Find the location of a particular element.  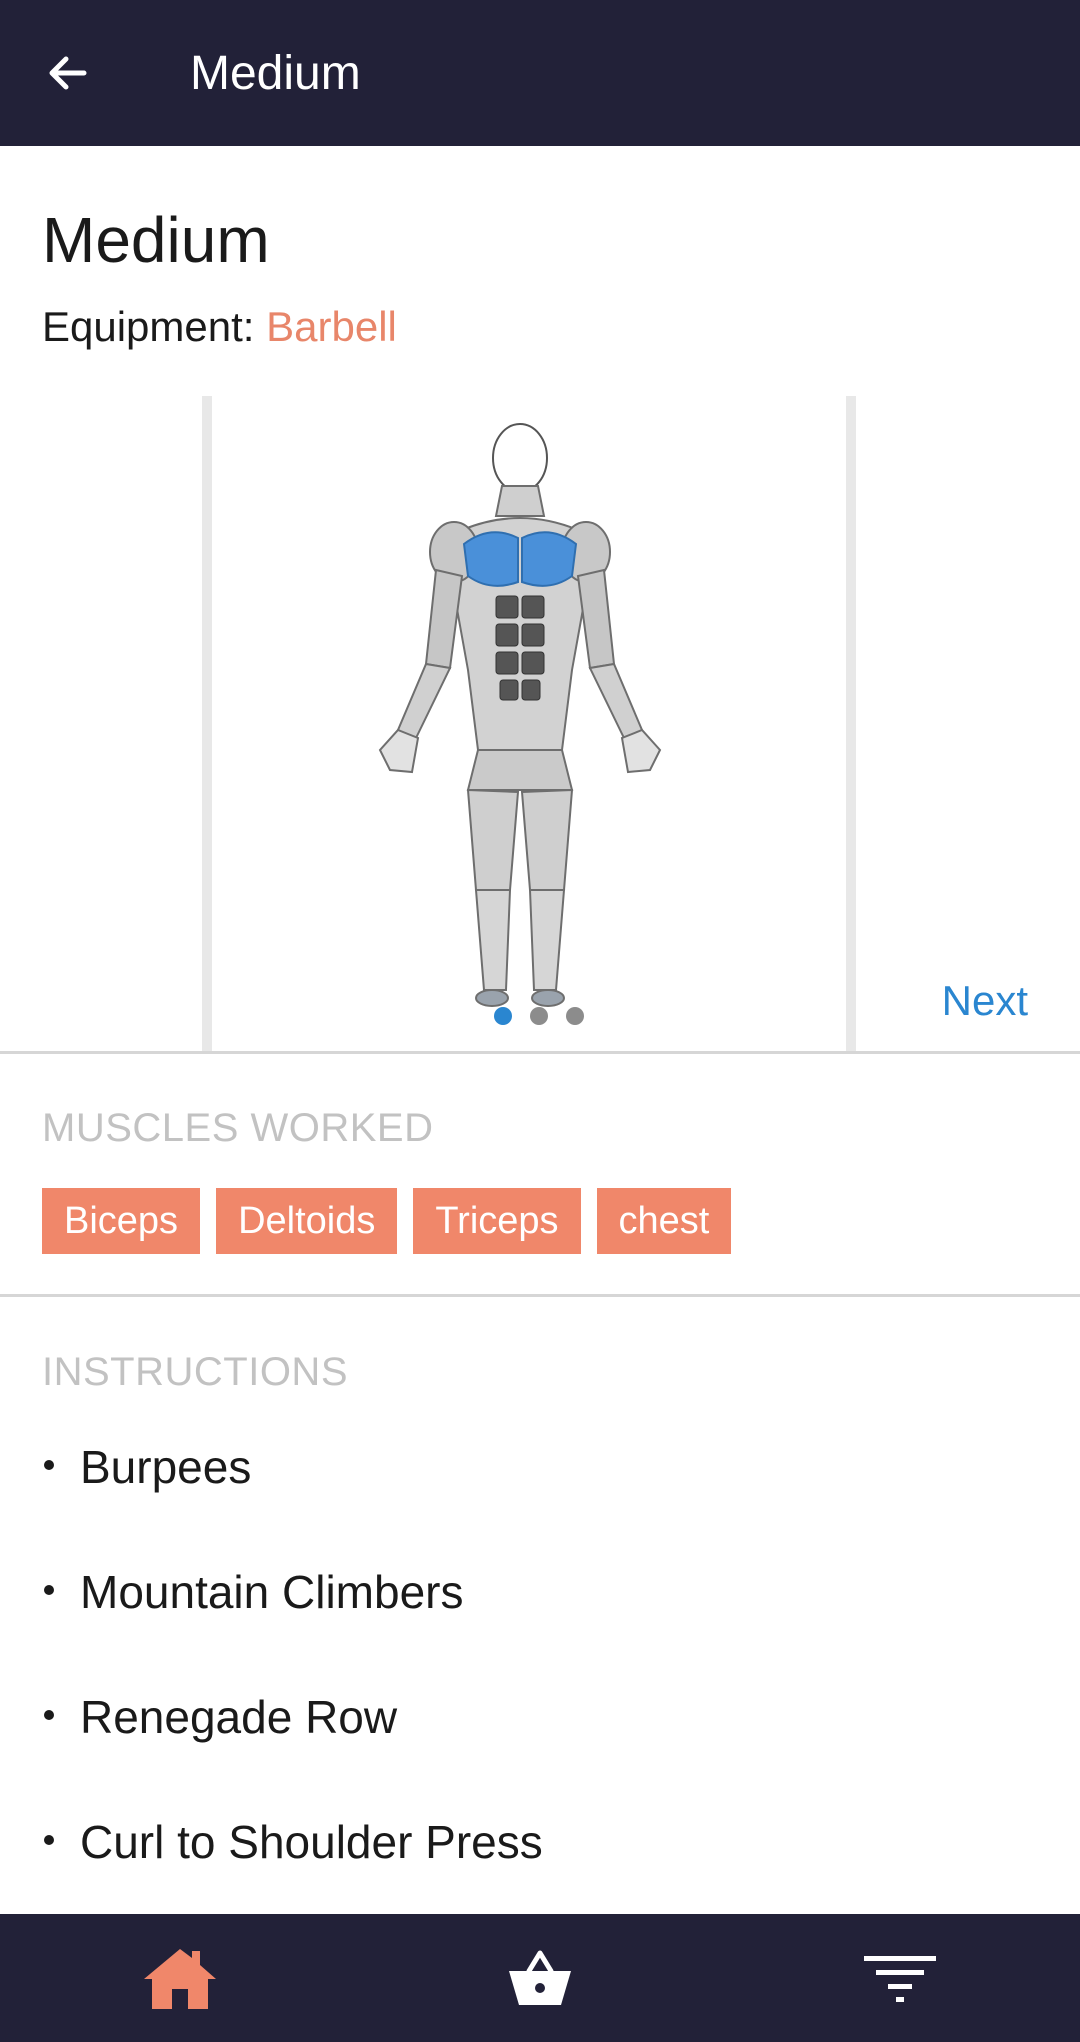

instruction-text: Burpees is located at coordinates (166, 1467).